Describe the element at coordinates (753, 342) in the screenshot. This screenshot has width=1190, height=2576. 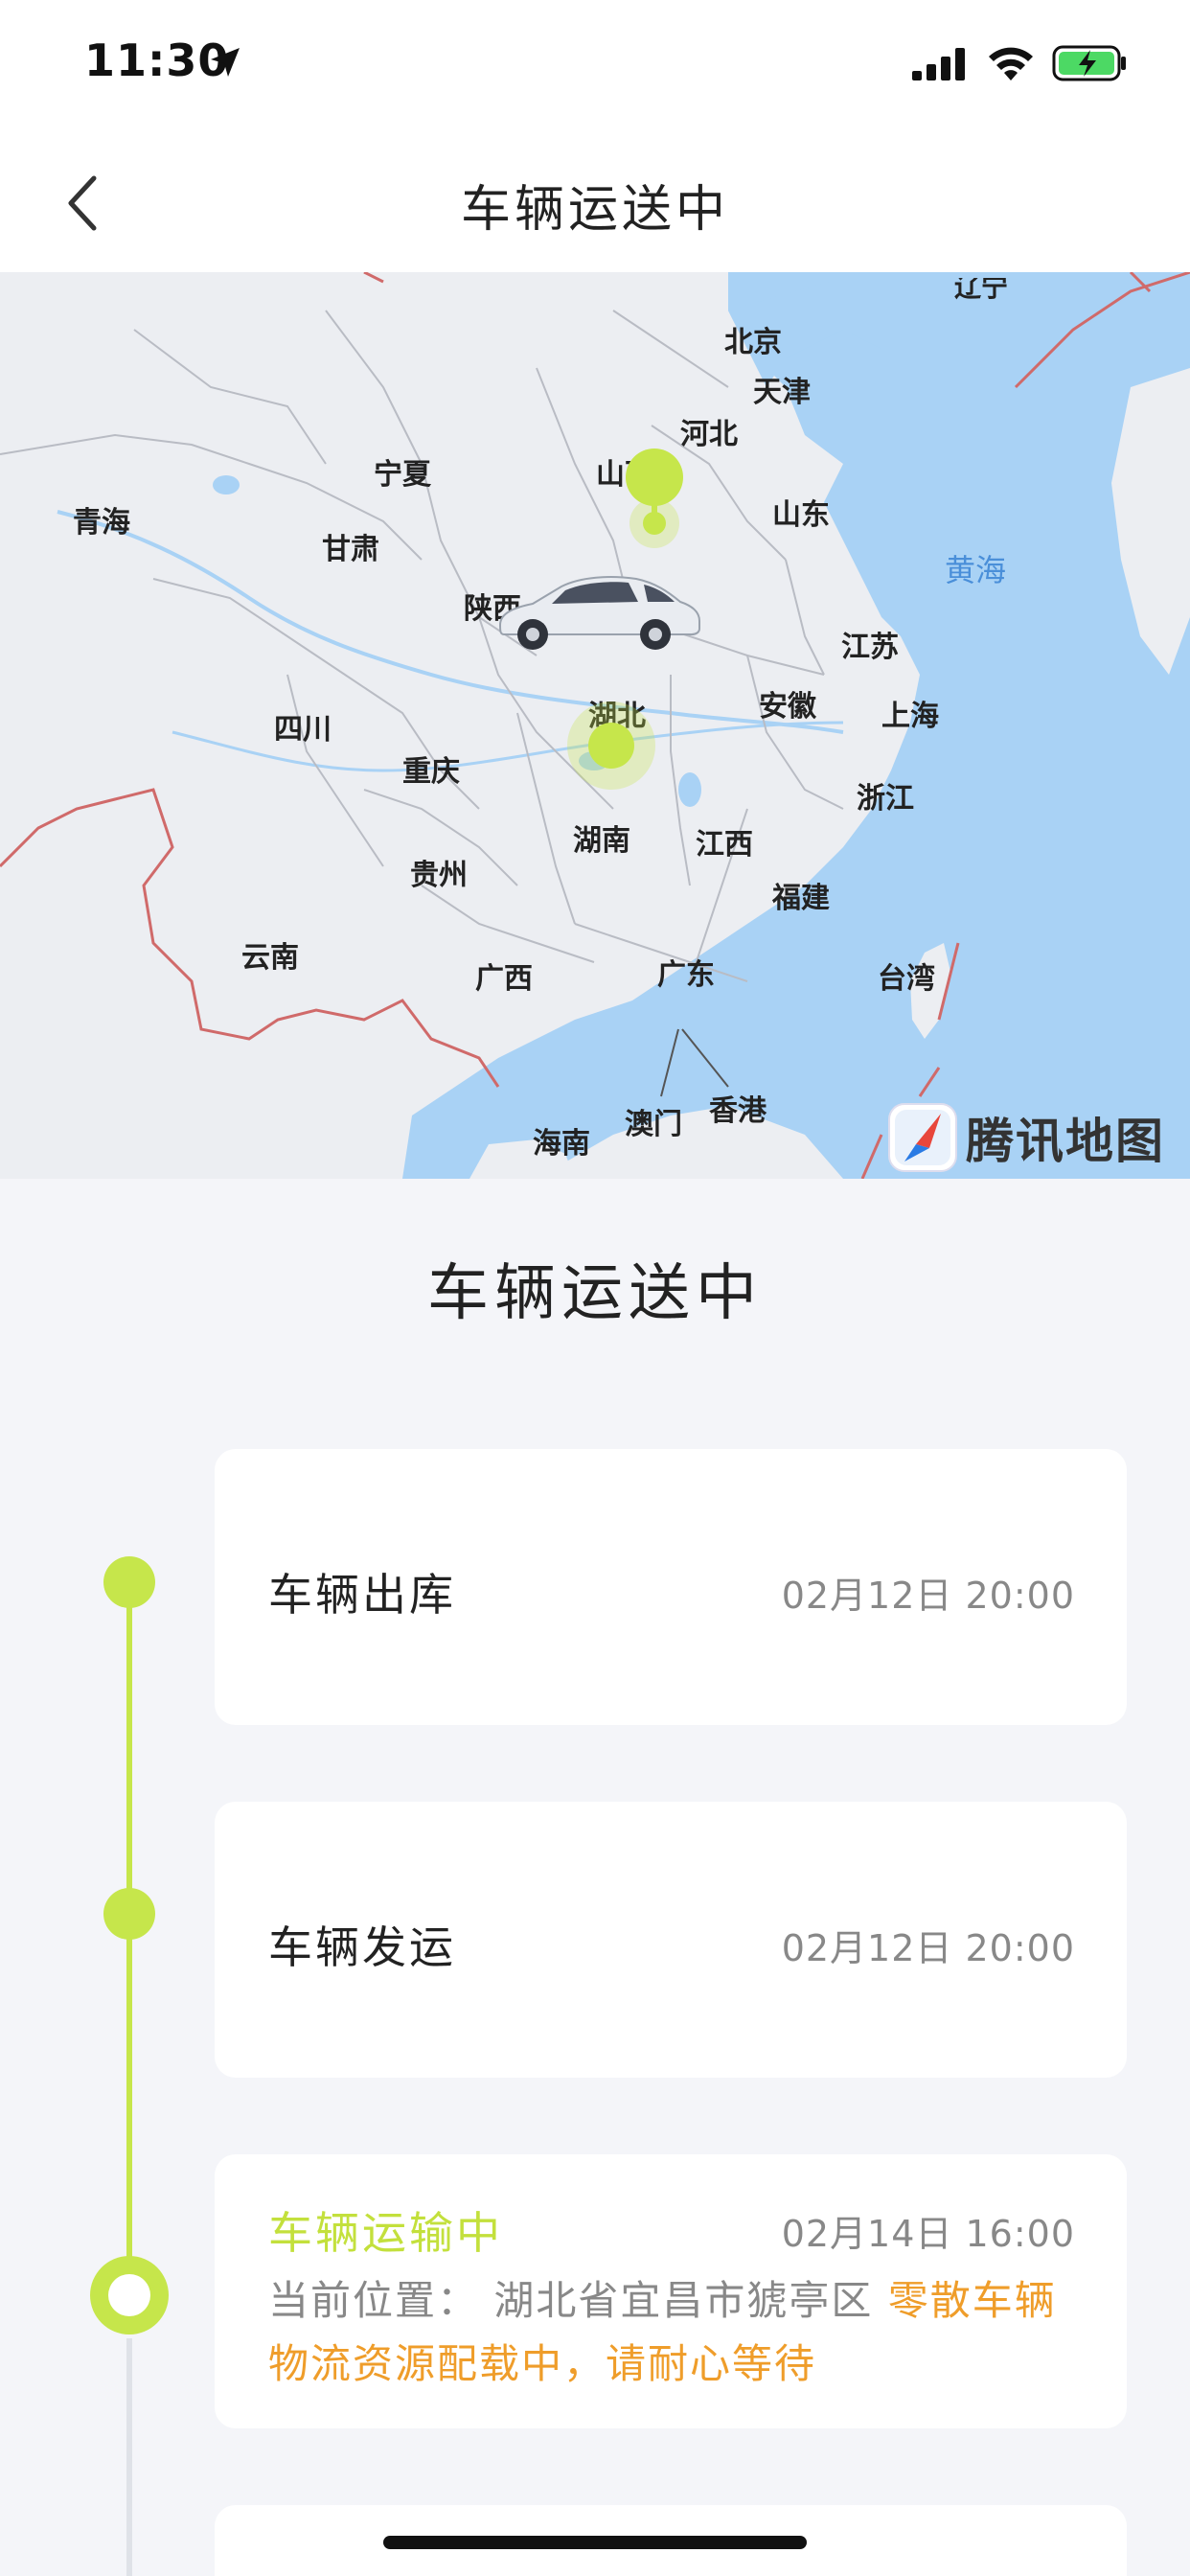
I see `map-label-beijing: 北京` at that location.